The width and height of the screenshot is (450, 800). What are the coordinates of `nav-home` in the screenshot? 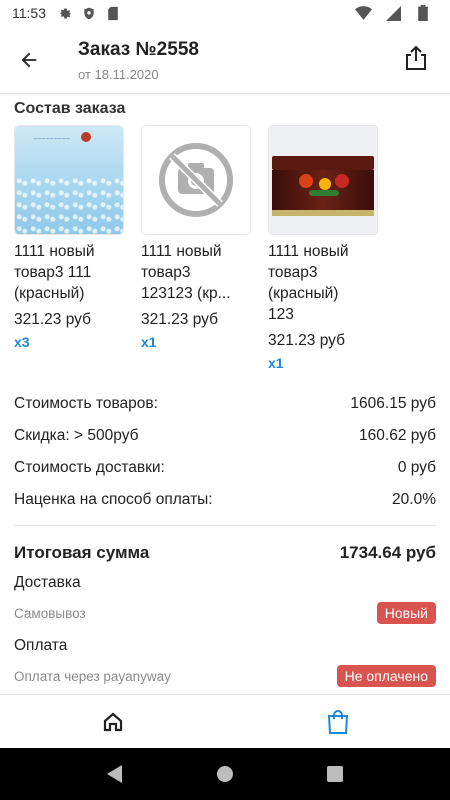 It's located at (112, 721).